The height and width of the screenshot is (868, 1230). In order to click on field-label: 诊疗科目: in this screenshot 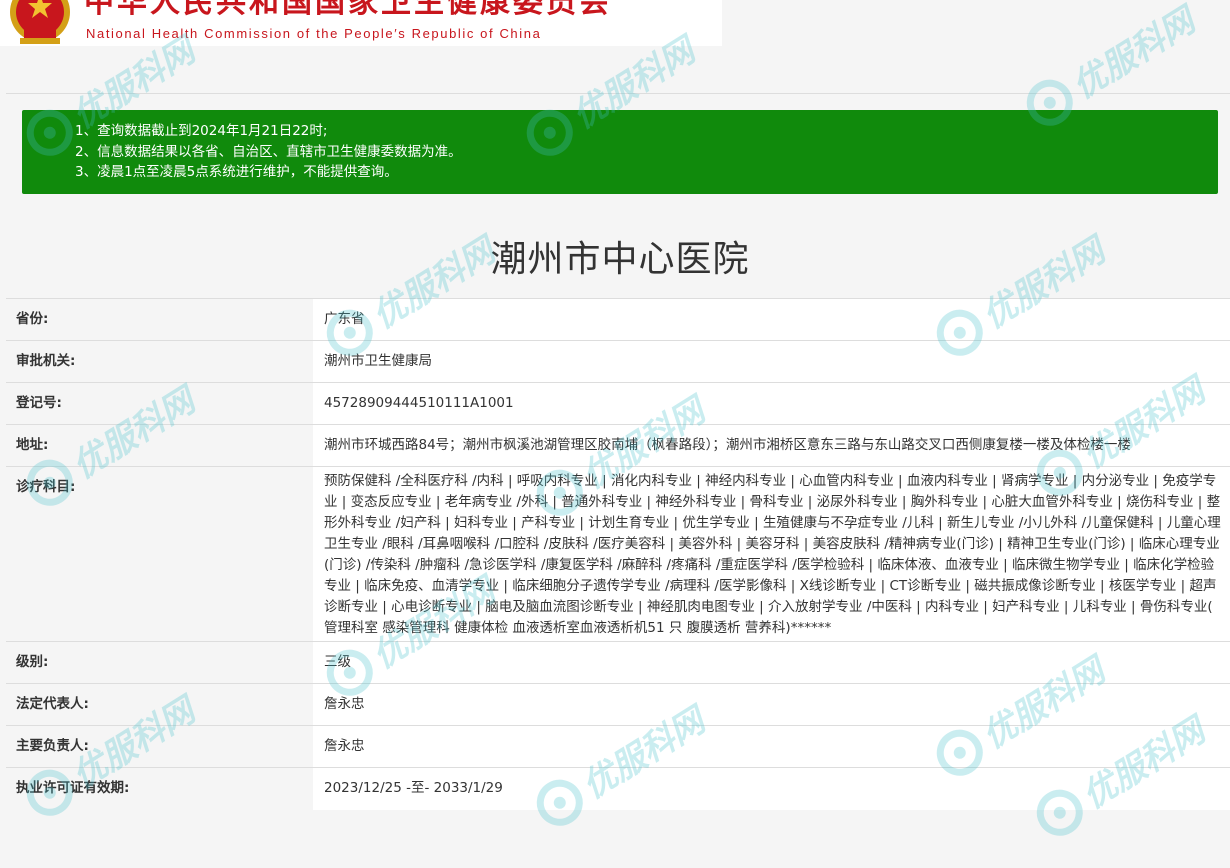, I will do `click(159, 554)`.